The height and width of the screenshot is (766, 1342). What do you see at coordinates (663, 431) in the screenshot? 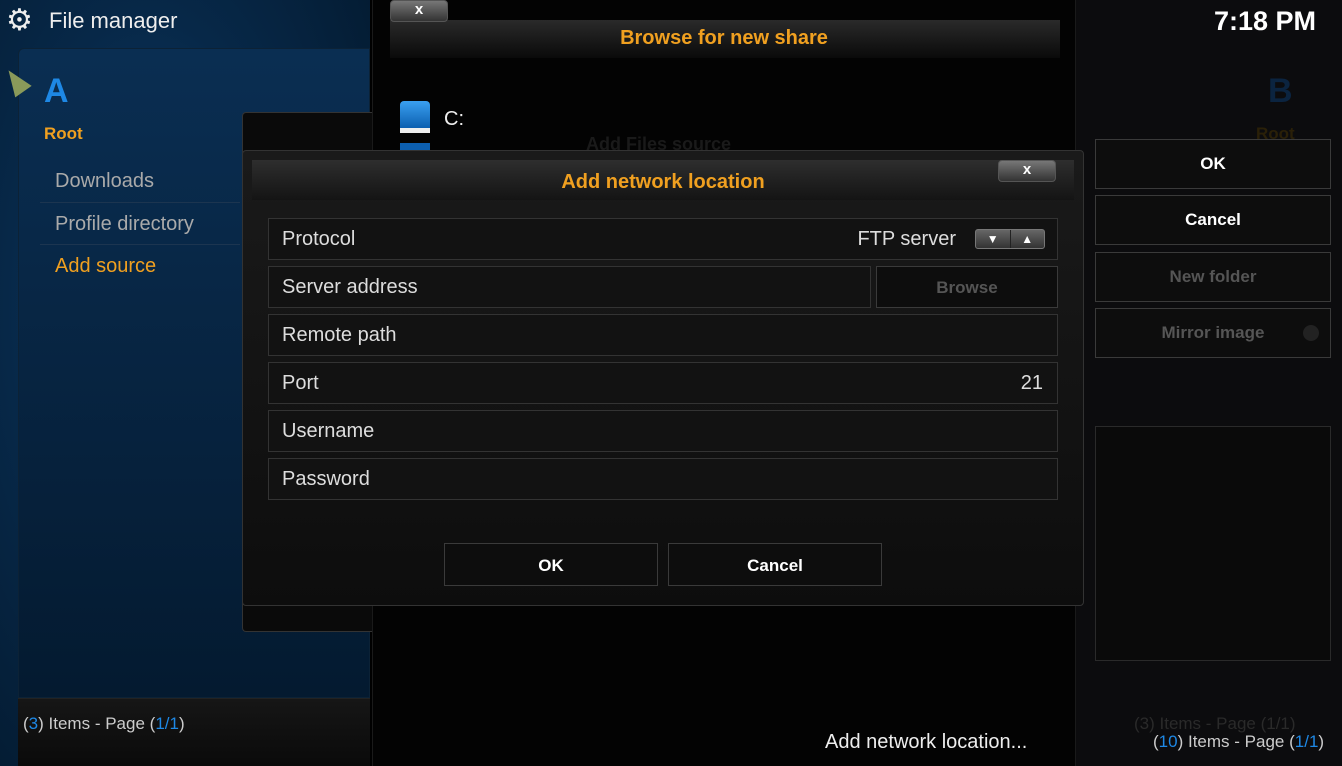
I see `username-field: Username` at bounding box center [663, 431].